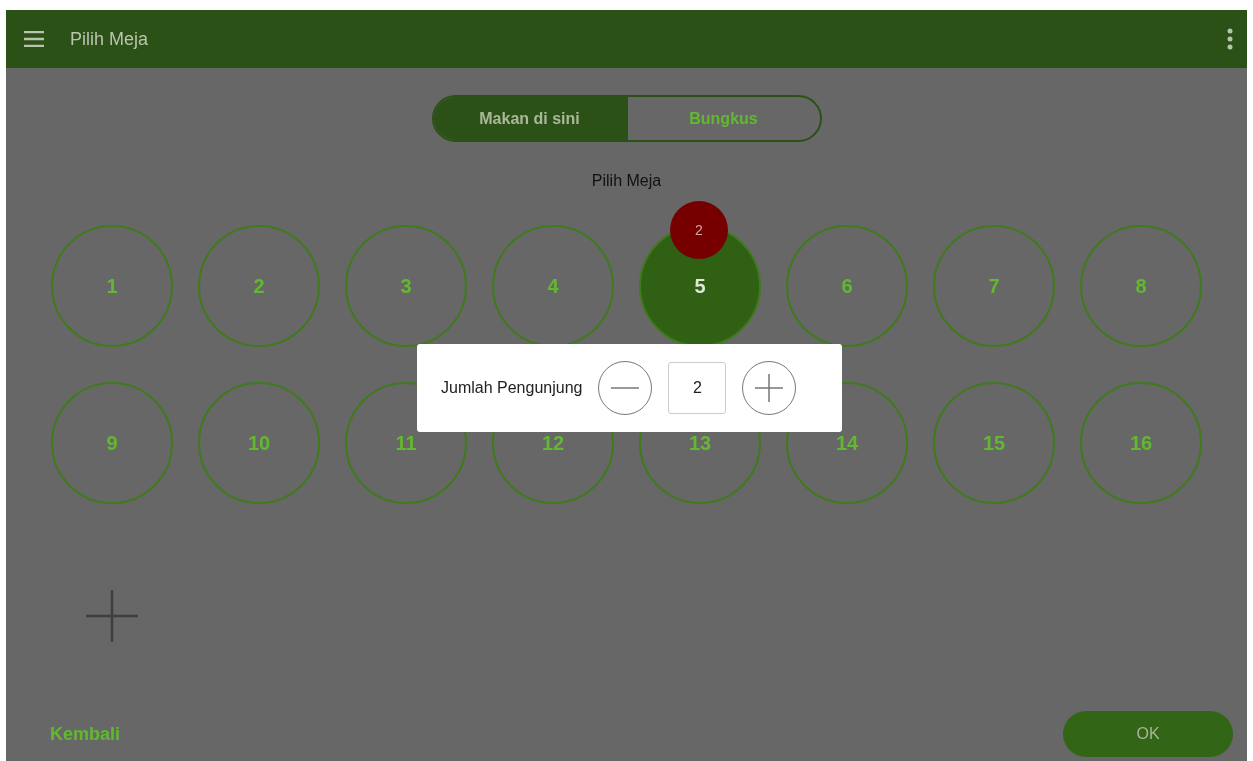 The height and width of the screenshot is (761, 1253). Describe the element at coordinates (722, 118) in the screenshot. I see `order-type-tab: Bungkus` at that location.